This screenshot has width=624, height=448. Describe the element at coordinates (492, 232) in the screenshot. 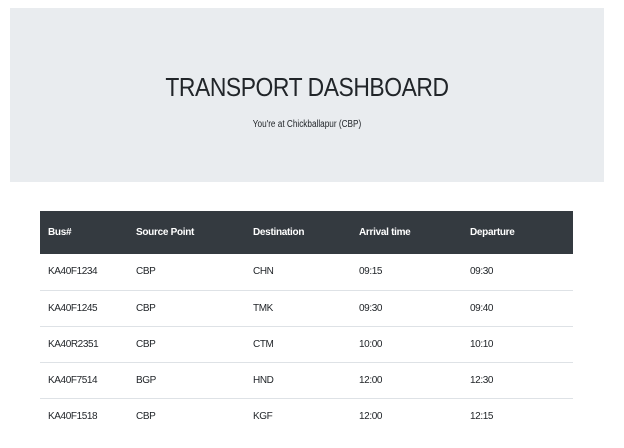

I see `column-header-departure: Departure` at that location.